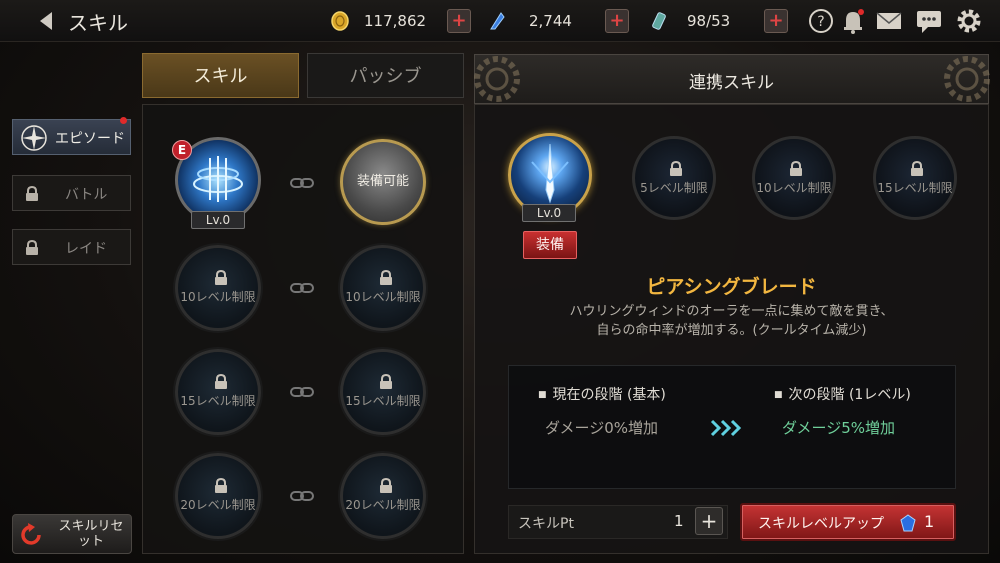 The height and width of the screenshot is (563, 1000). I want to click on current-stage-text: 現在の段階 (基本), so click(609, 395).